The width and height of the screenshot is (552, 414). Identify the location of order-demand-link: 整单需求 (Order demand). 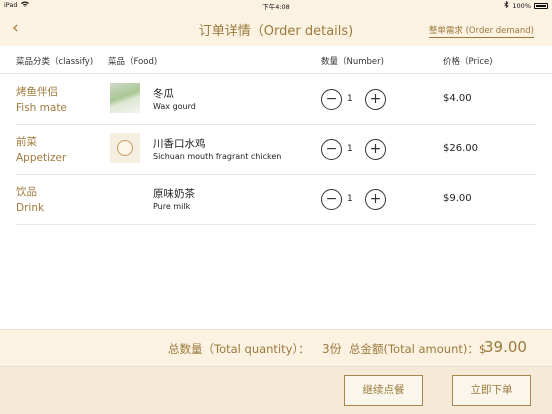
(481, 31).